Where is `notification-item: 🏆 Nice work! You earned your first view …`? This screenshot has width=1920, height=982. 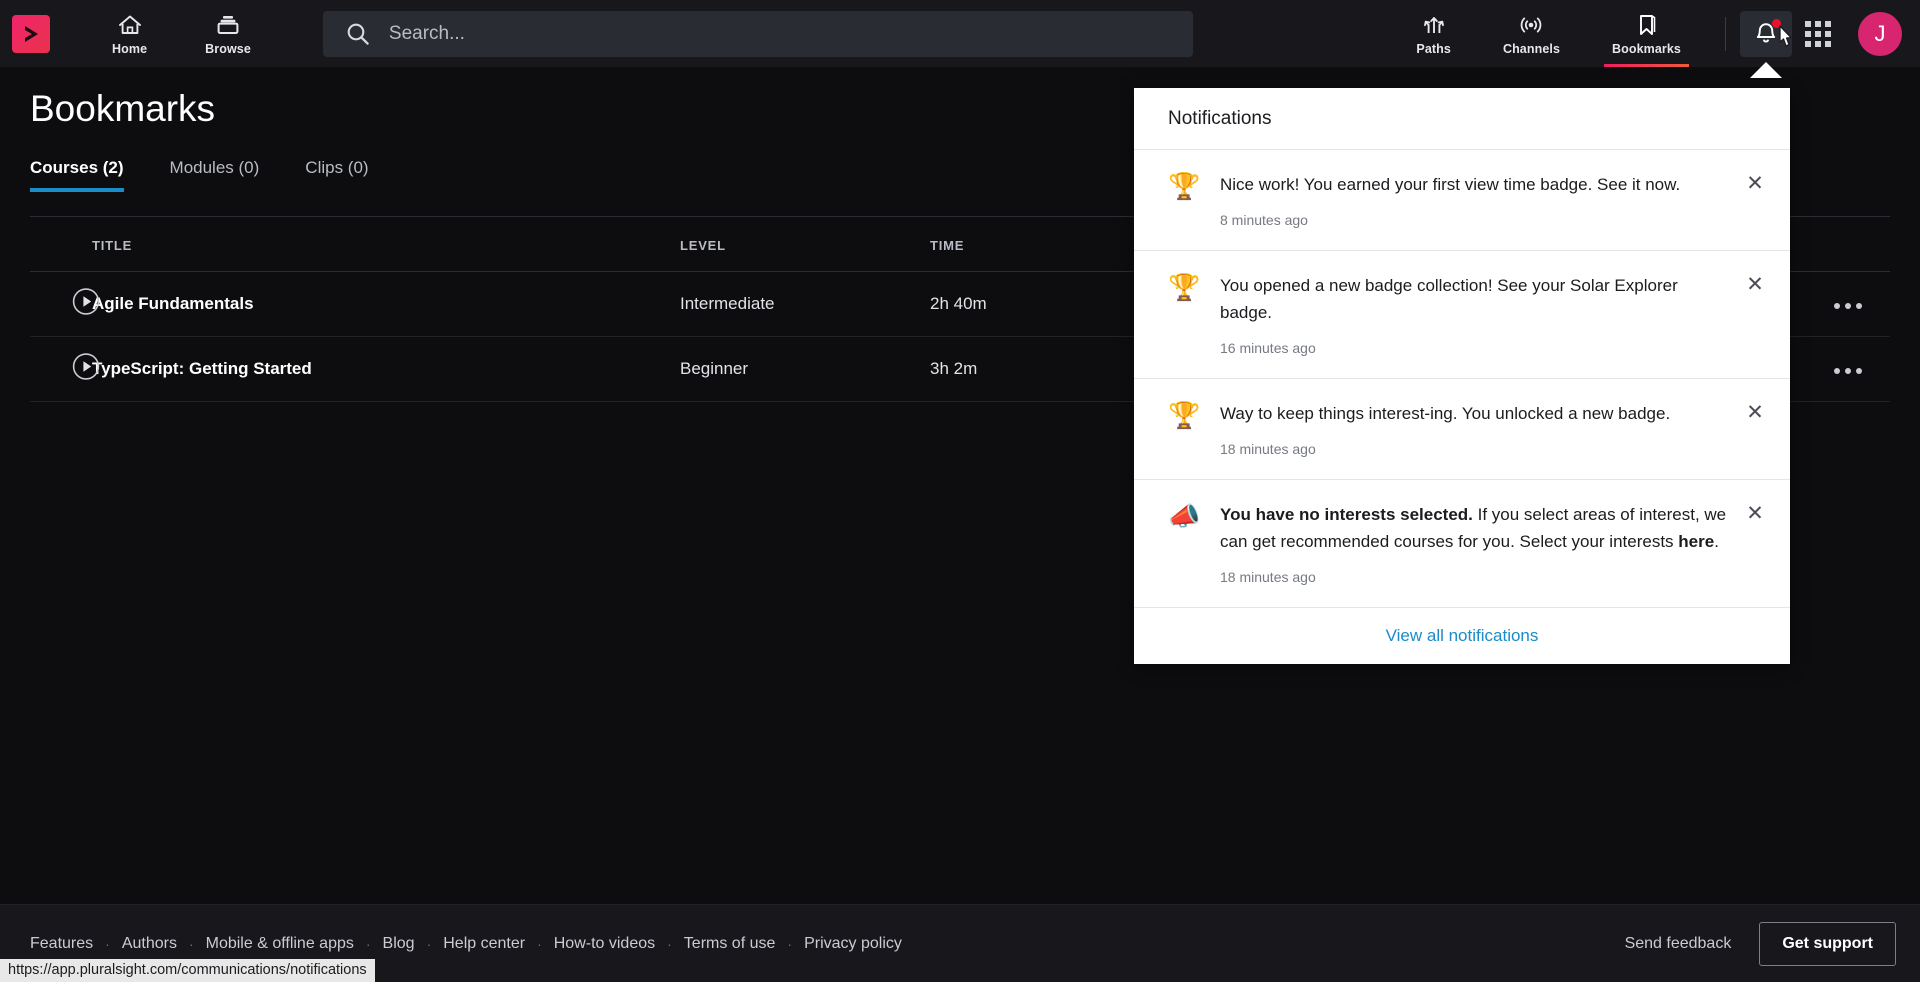 notification-item: 🏆 Nice work! You earned your first view … is located at coordinates (1462, 201).